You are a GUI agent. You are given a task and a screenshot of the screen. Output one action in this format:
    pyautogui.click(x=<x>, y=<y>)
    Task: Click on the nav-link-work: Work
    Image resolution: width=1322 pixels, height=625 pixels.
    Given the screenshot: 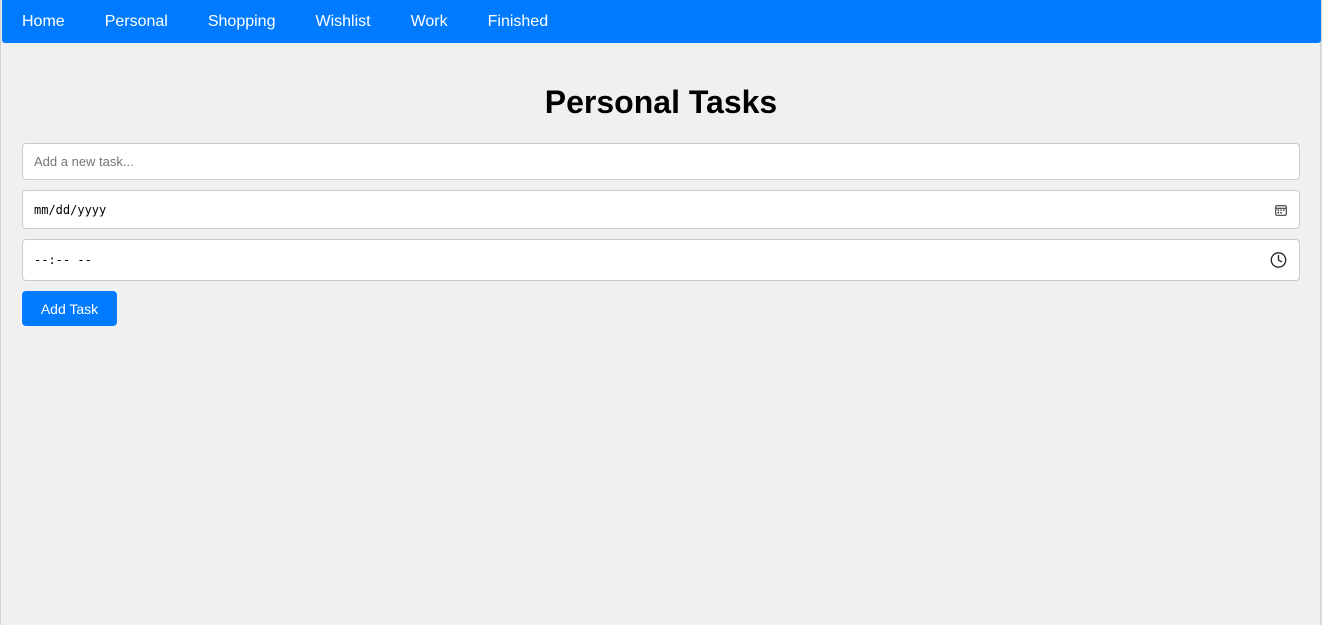 What is the action you would take?
    pyautogui.click(x=429, y=21)
    